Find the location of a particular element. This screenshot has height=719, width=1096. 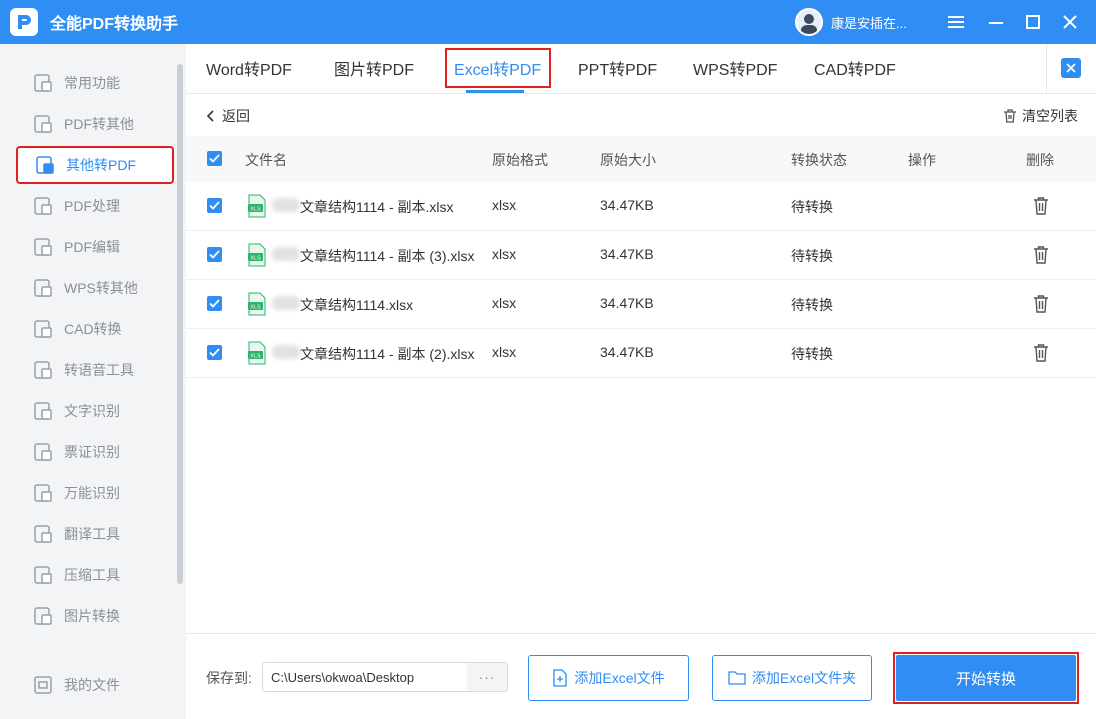

add-excel-folder-button: 添加Excel文件夹 is located at coordinates (792, 678).